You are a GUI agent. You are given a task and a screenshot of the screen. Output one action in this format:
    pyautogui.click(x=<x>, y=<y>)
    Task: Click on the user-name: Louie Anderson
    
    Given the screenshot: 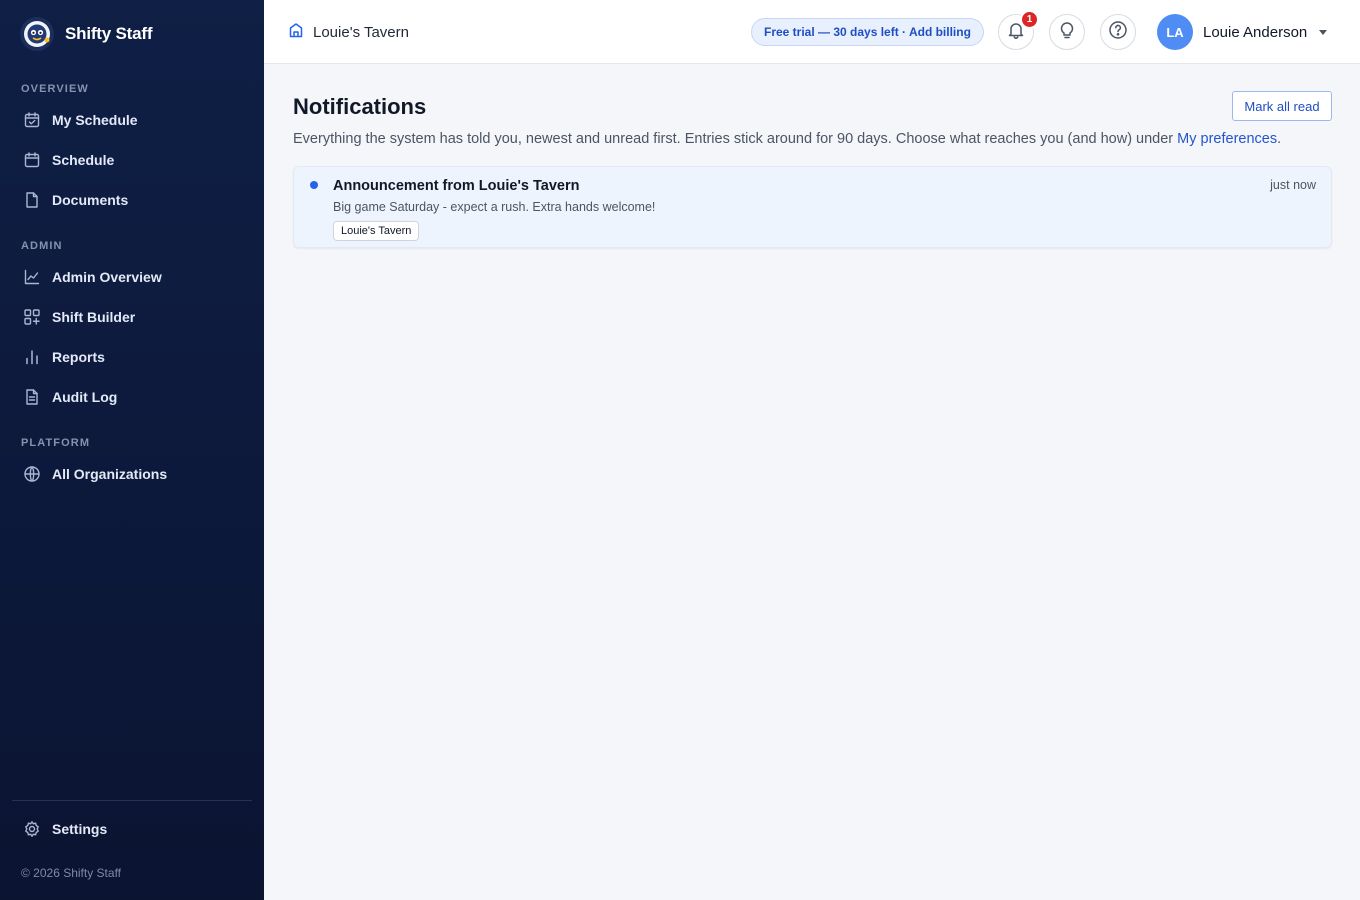 What is the action you would take?
    pyautogui.click(x=1255, y=32)
    